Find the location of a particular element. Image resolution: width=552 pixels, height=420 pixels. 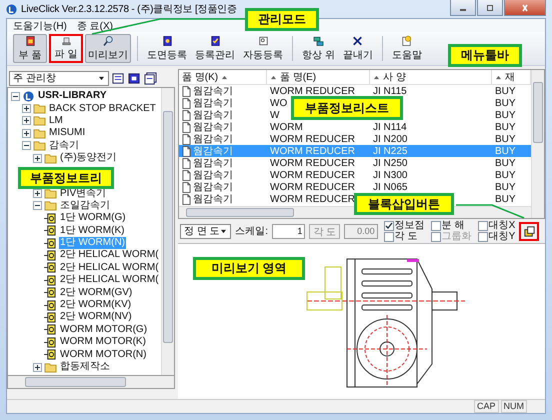

checkbox-label: 그룹화 is located at coordinates (457, 236).